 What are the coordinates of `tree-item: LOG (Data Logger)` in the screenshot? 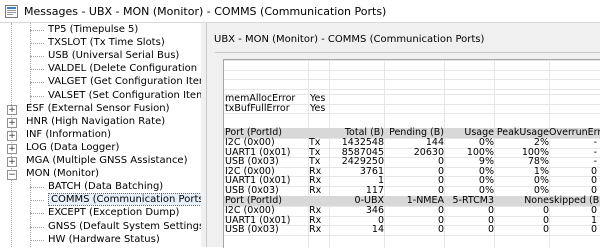 It's located at (72, 148).